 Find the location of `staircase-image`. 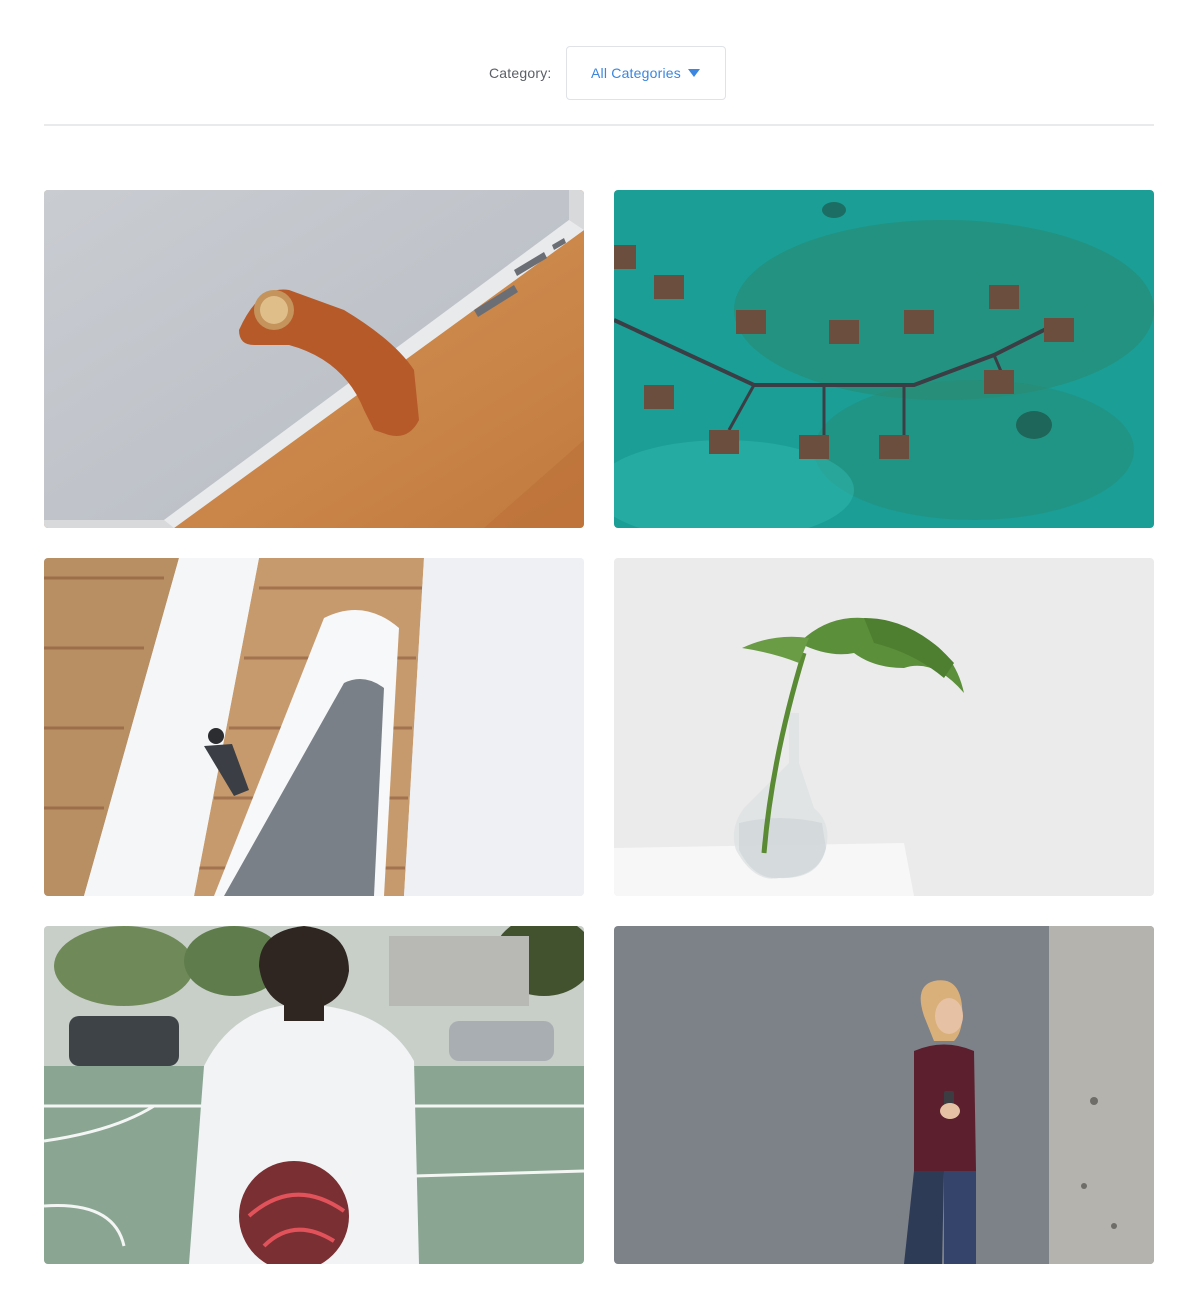

staircase-image is located at coordinates (314, 727).